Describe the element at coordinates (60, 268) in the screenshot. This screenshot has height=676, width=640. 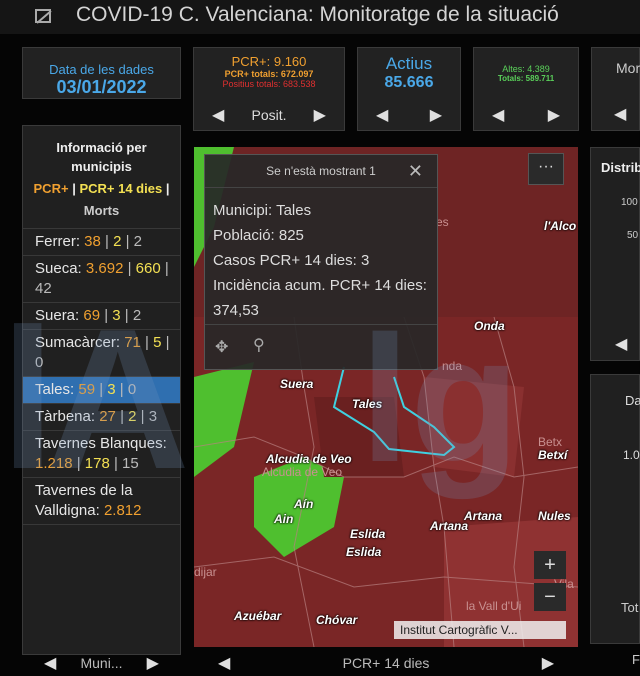
I see `municipality-name: Sueca:` at that location.